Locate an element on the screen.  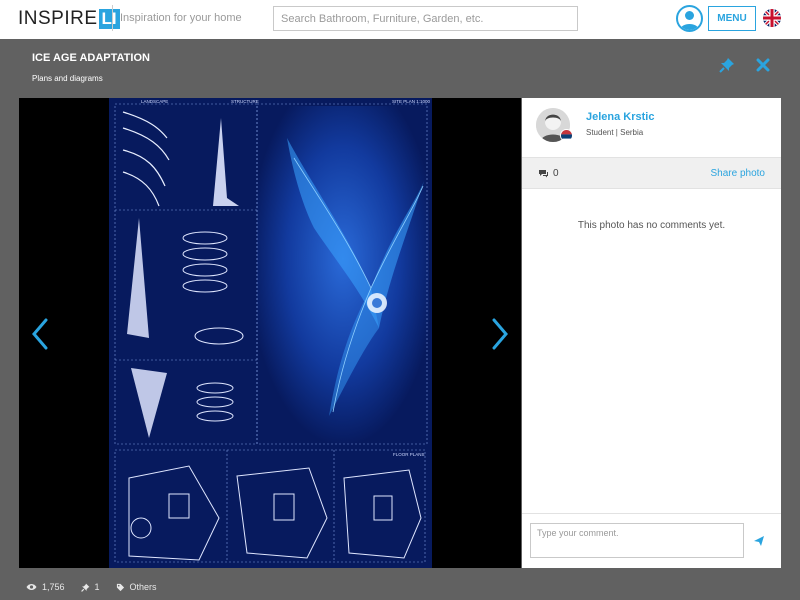
photo-title: ICE AGE ADAPTATION is located at coordinates (91, 58).